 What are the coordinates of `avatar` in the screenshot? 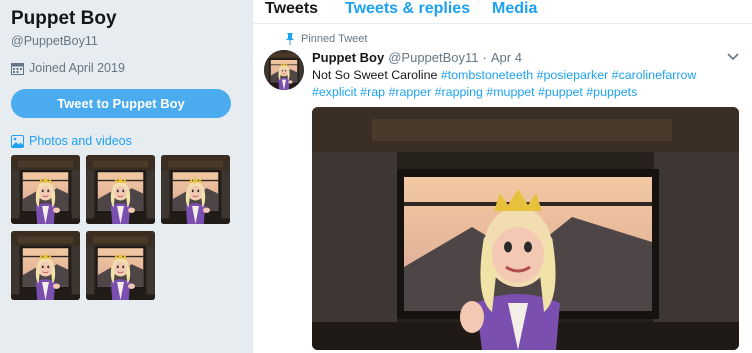 It's located at (284, 70).